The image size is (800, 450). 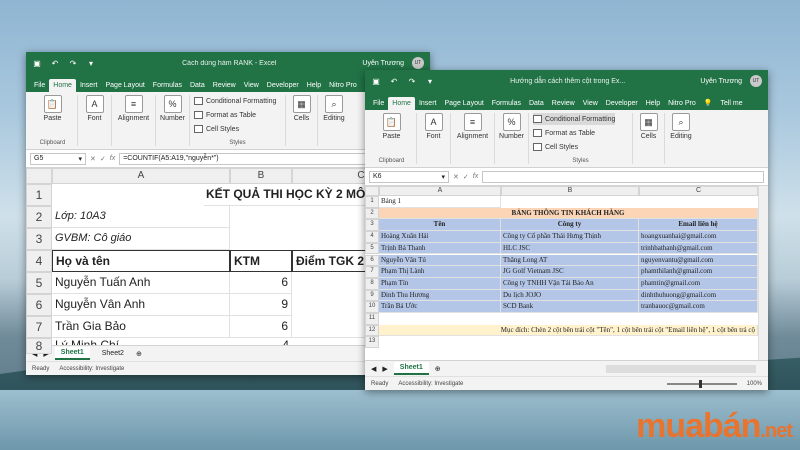 I want to click on table-cell: Đinh Thu Hương, so click(x=440, y=295).